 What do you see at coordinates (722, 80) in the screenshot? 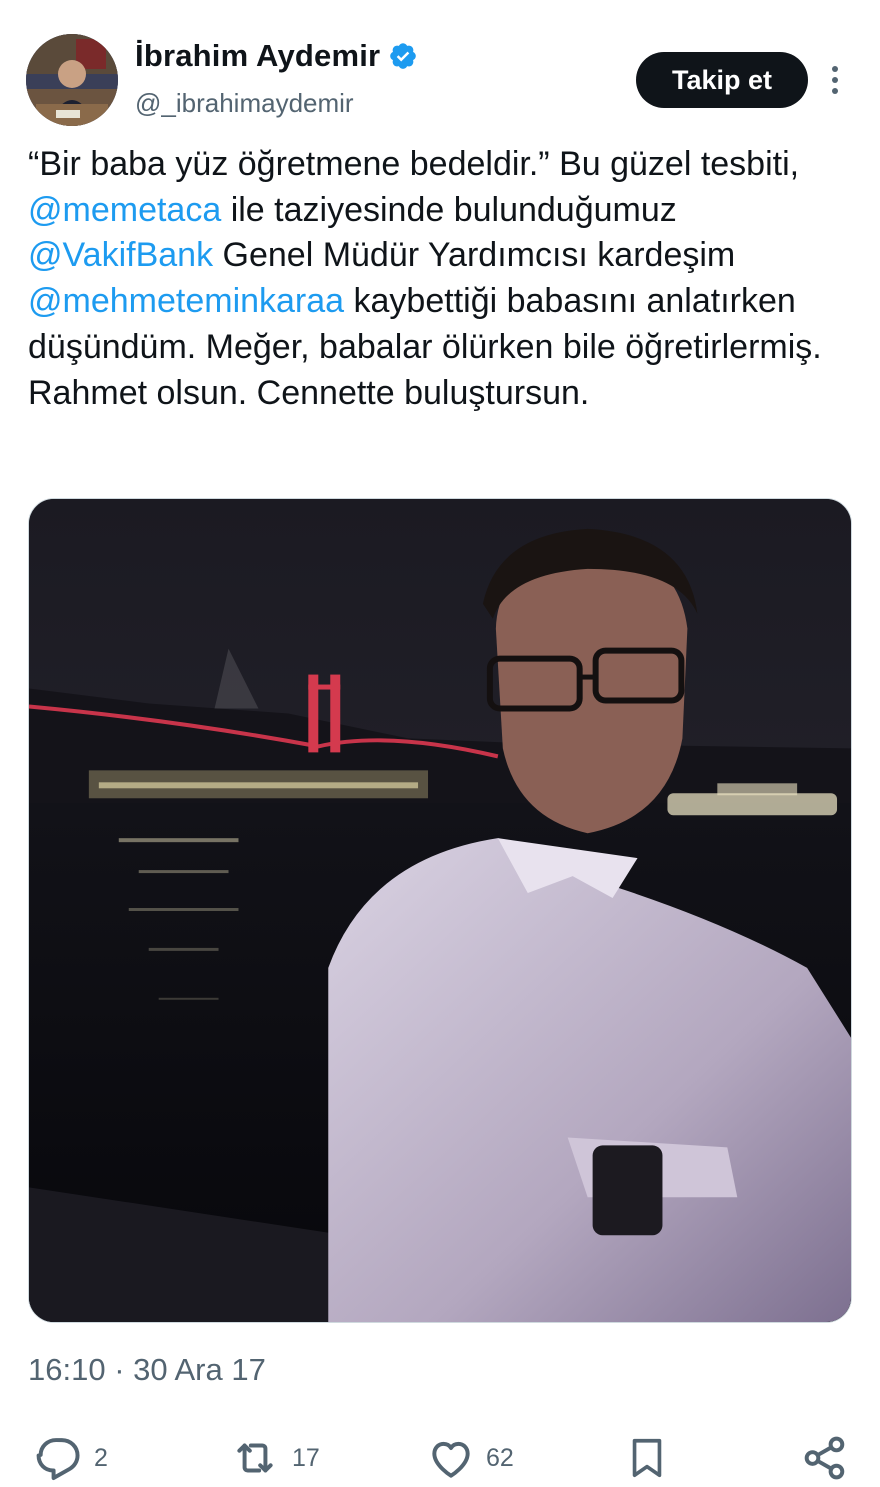
I see `follow-button: Takip et` at bounding box center [722, 80].